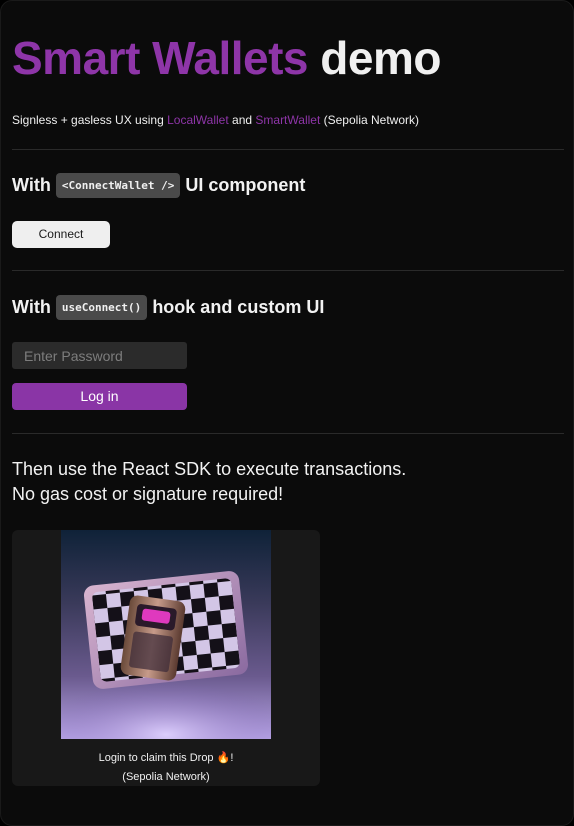 The image size is (574, 826). What do you see at coordinates (148, 494) in the screenshot?
I see `sdk-line-2: No gas cost or signature required!` at bounding box center [148, 494].